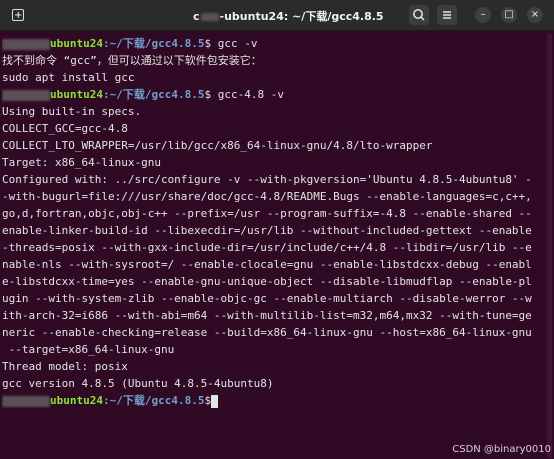  I want to click on output-text: Using built-in specs., so click(72, 111).